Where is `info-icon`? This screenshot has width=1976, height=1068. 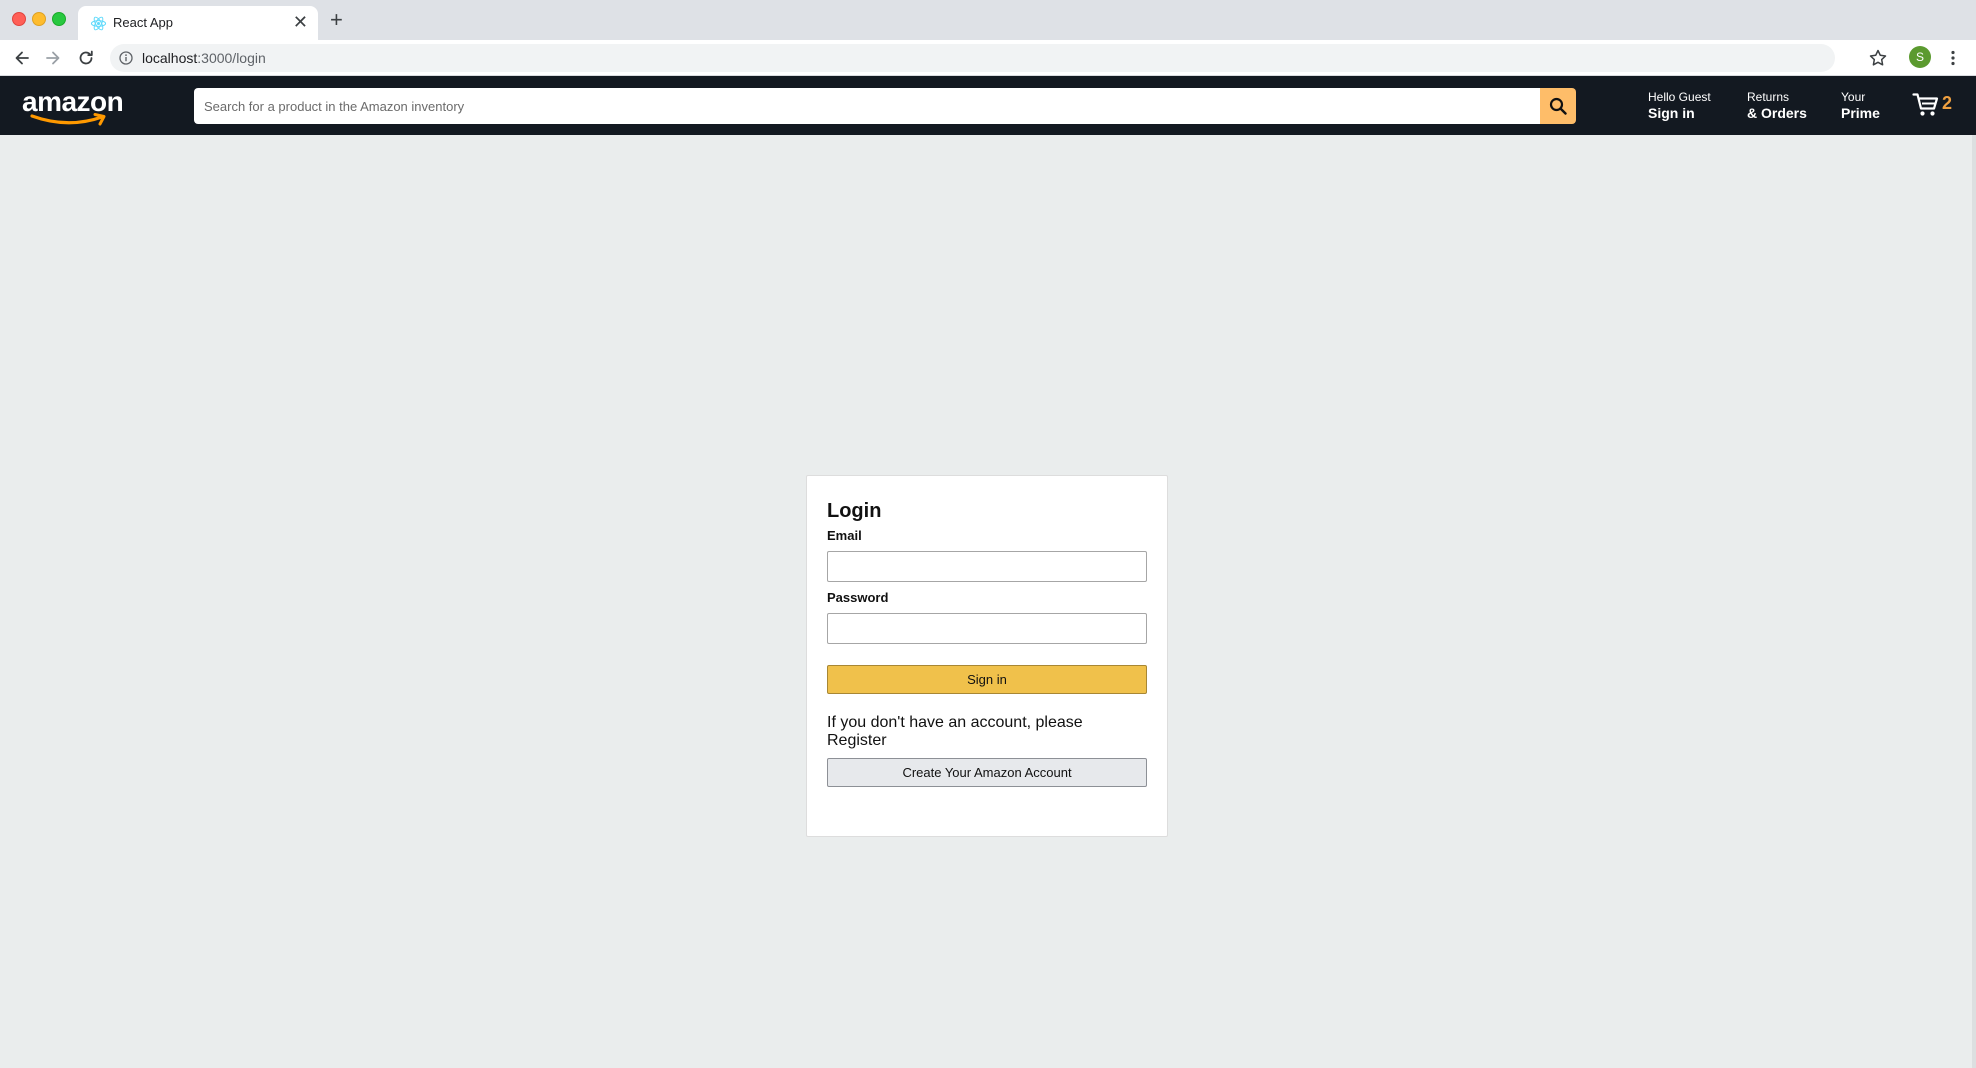 info-icon is located at coordinates (126, 58).